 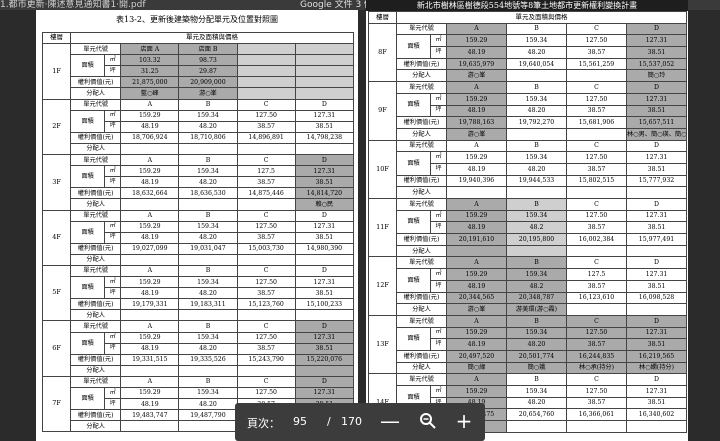 I want to click on pdf-pager-toolbar: 頁次： 95 / 170 — +, so click(x=360, y=422).